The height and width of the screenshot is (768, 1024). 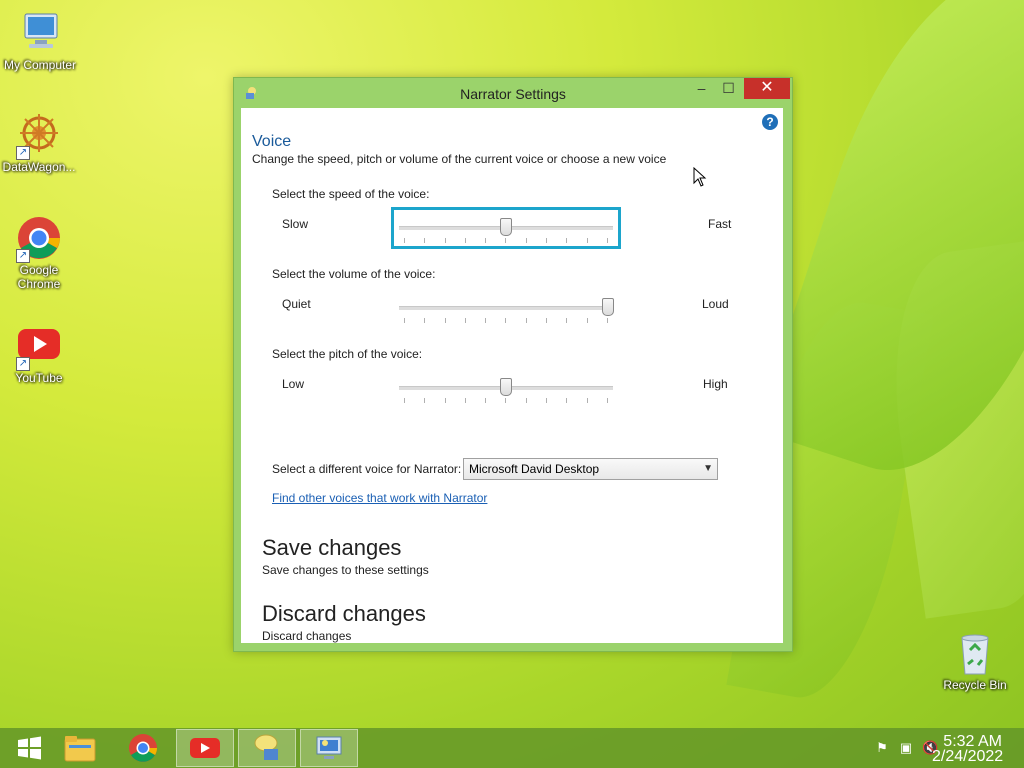 What do you see at coordinates (354, 274) in the screenshot?
I see `volume-label: Select the volume of the voice:` at bounding box center [354, 274].